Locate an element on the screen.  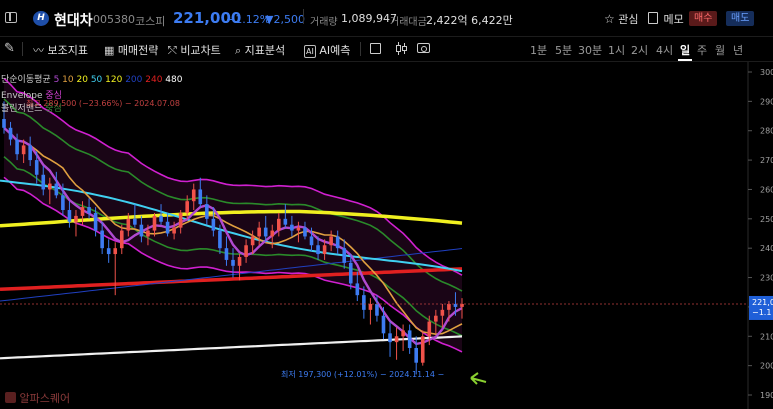
watermark-text: 알파스퀘어 is located at coordinates (45, 398).